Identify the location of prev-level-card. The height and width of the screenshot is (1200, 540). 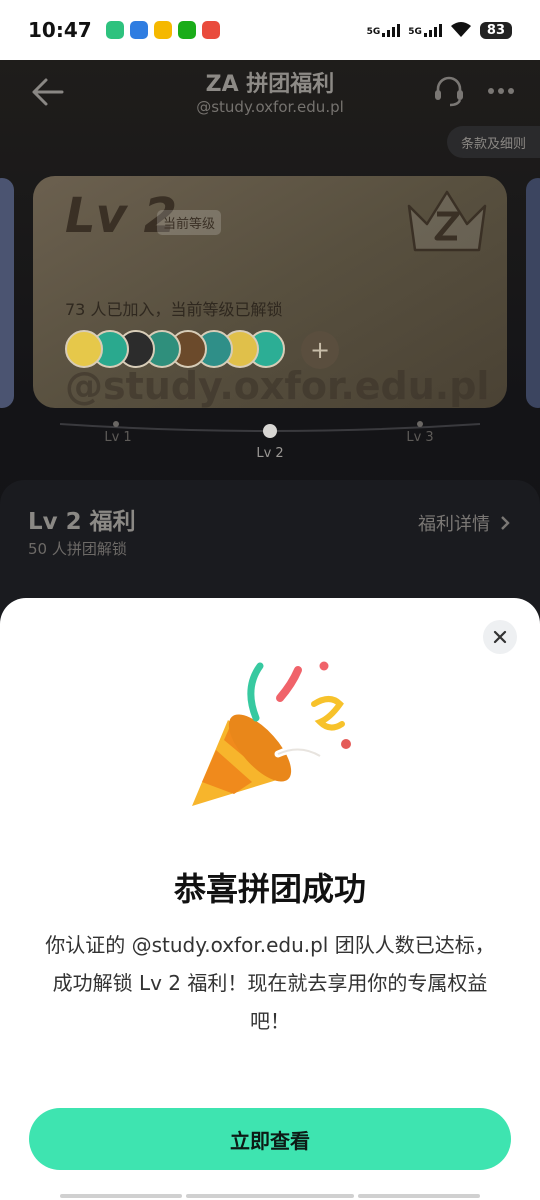
(7, 293).